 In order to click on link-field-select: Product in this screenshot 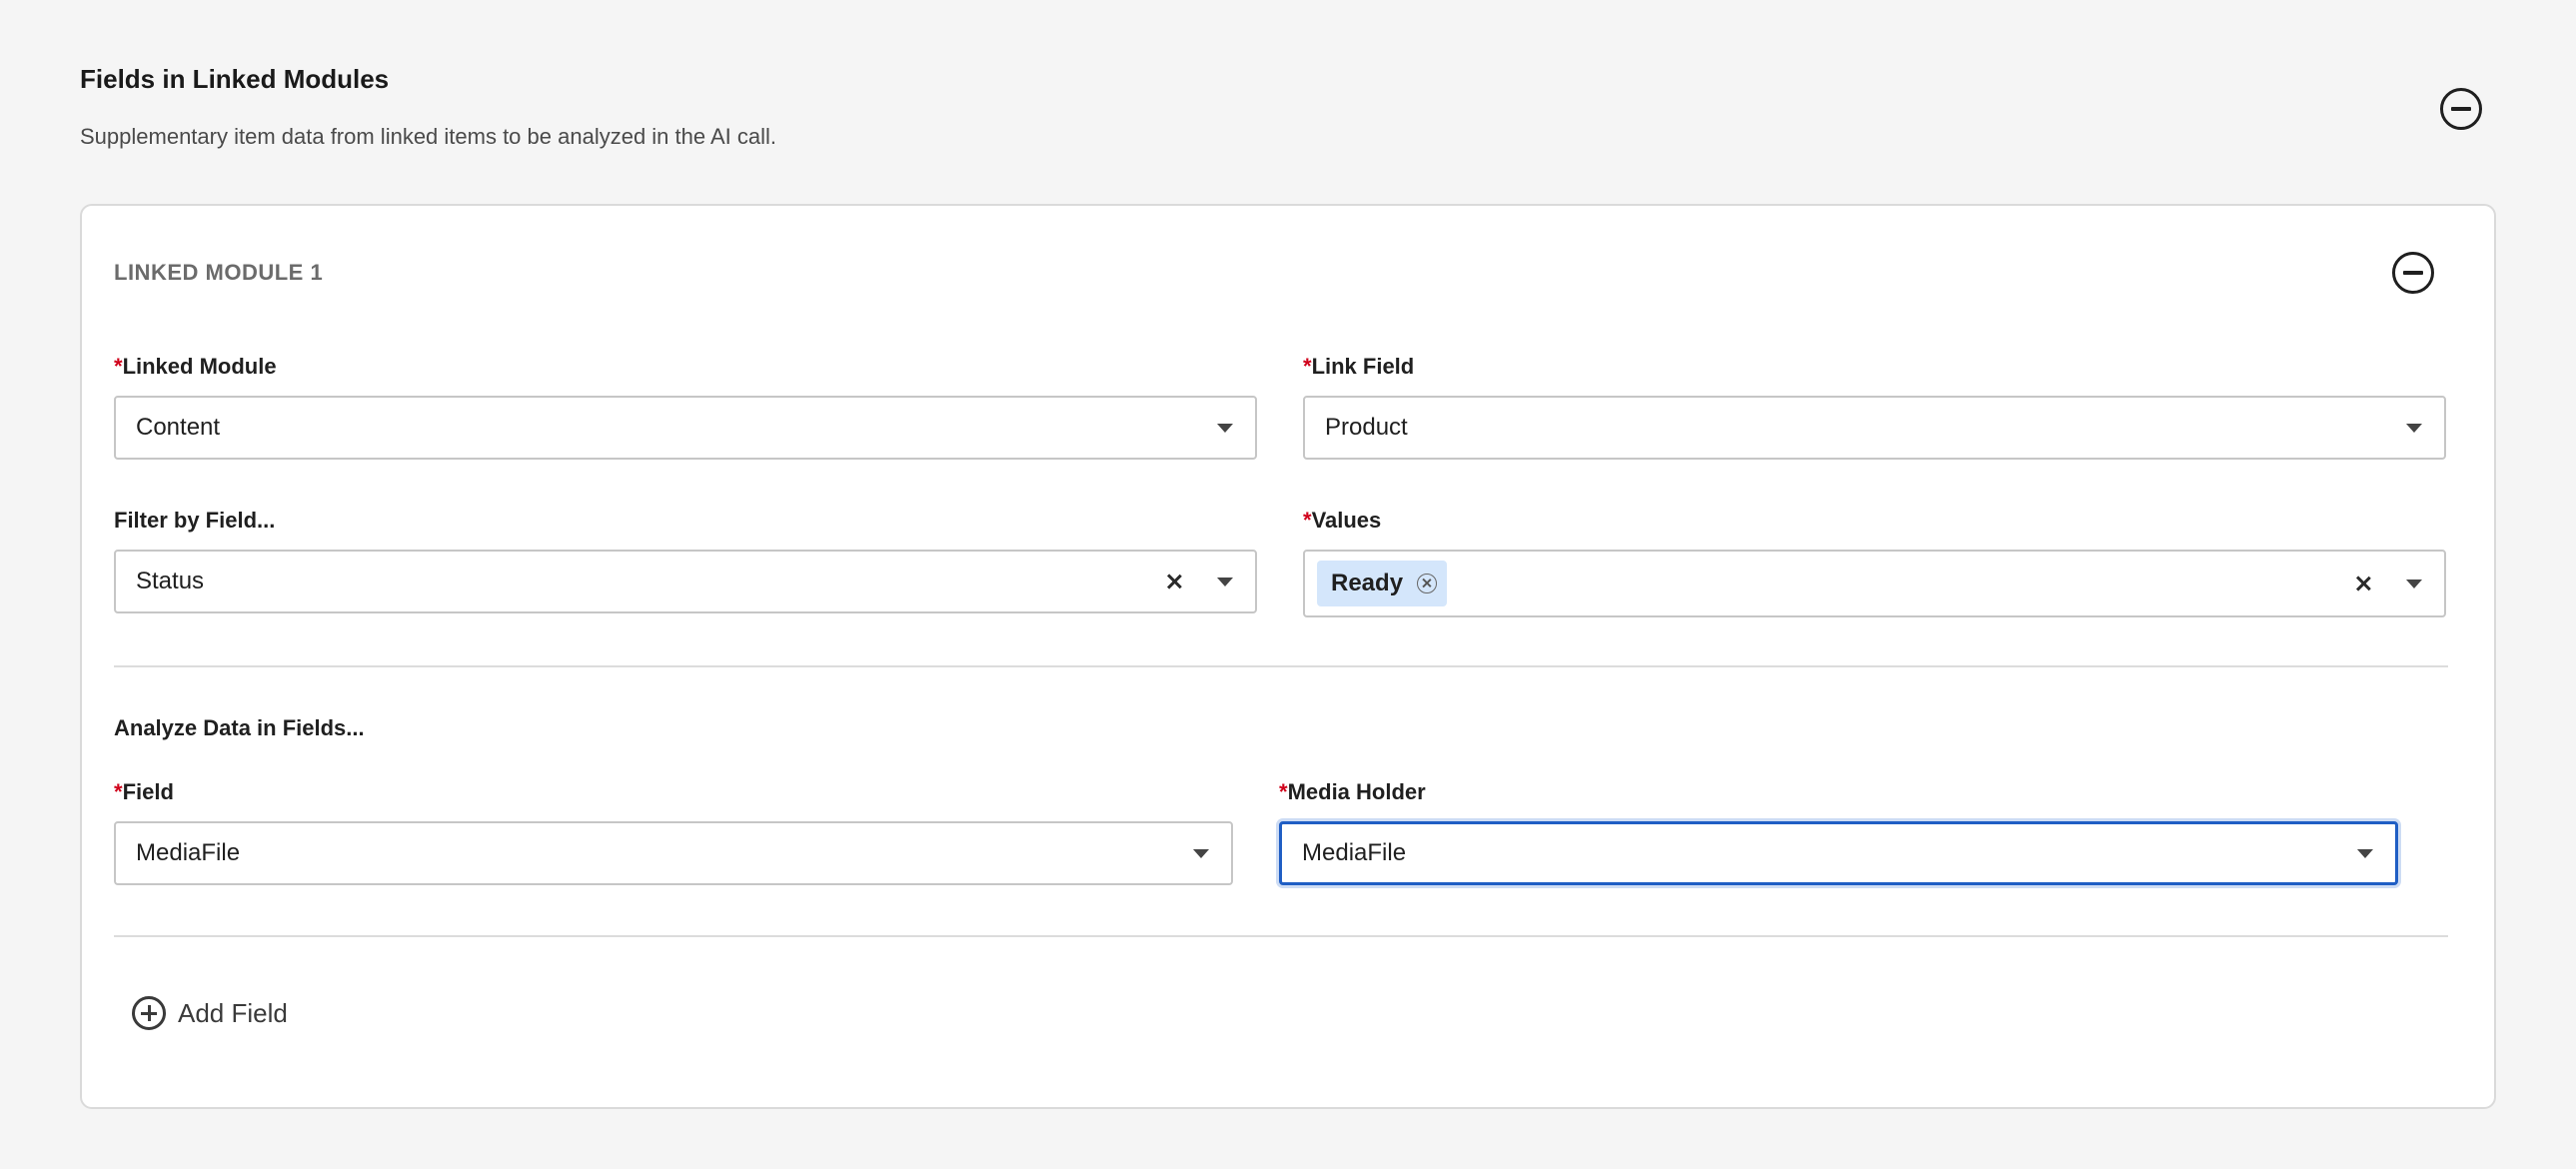, I will do `click(1874, 428)`.